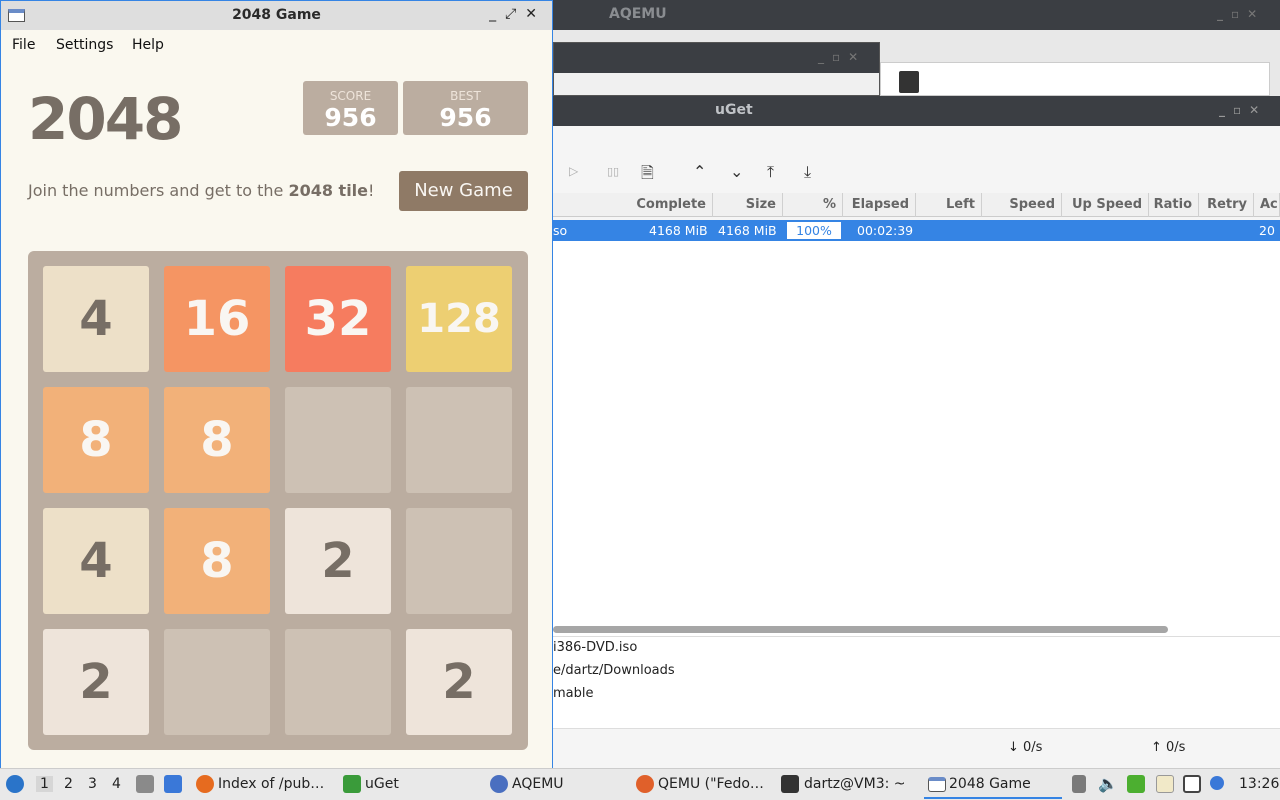 The height and width of the screenshot is (800, 1280). Describe the element at coordinates (1075, 79) in the screenshot. I see `aqemu-panel` at that location.